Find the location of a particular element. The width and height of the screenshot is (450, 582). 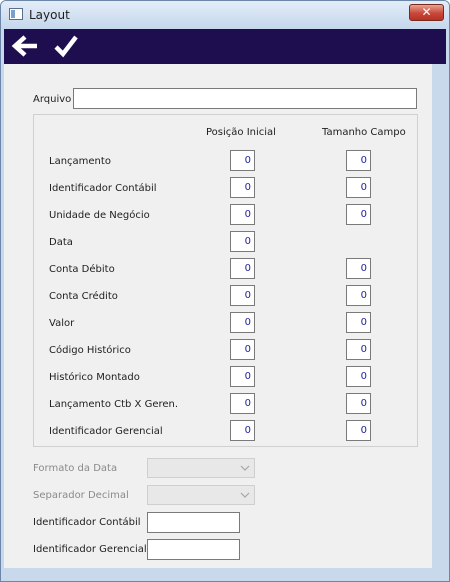

tamanho-unidade-negocio-input: 0 is located at coordinates (358, 214).